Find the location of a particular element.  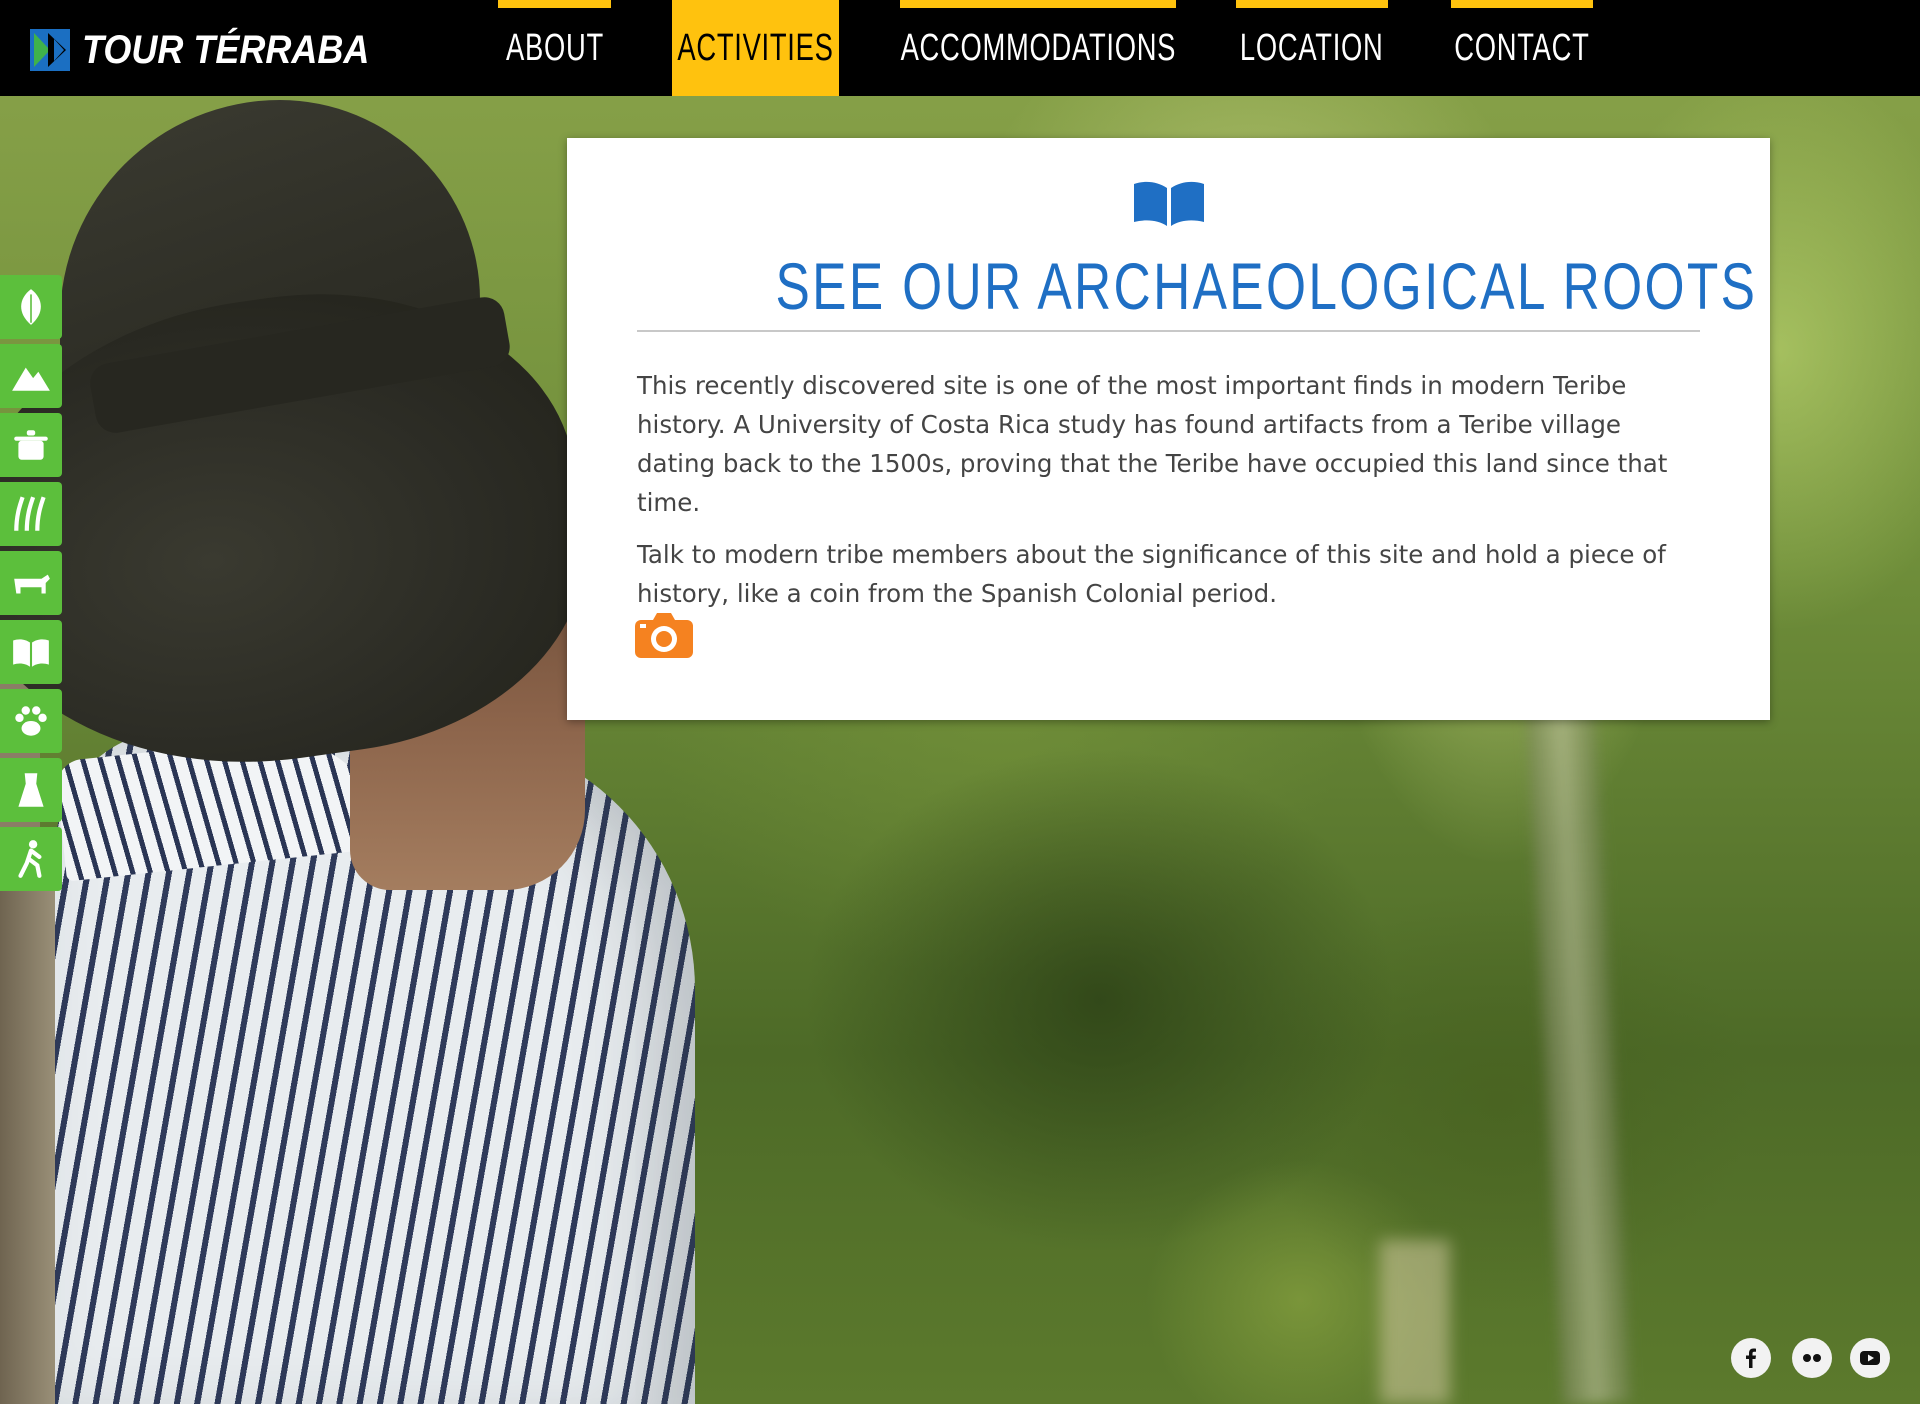

site-logo: TOUR TÉRRABA is located at coordinates (215, 50).